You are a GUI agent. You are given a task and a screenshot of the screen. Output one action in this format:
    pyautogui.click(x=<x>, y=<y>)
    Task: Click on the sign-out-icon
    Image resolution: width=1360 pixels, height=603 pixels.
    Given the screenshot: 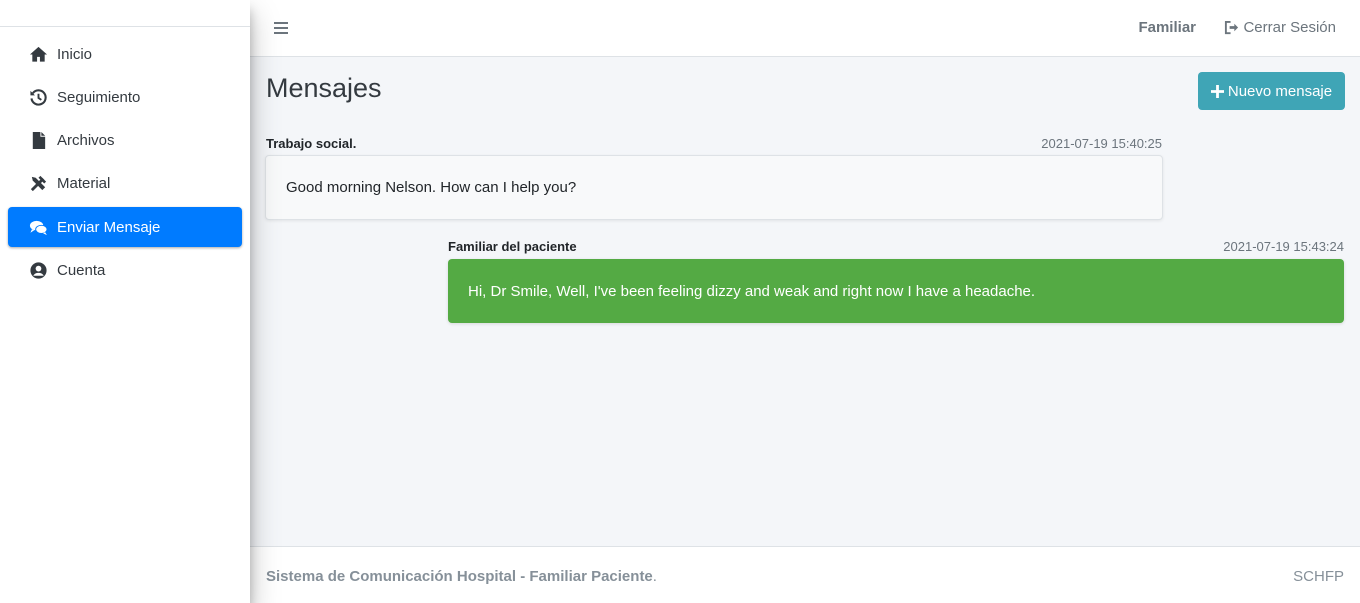 What is the action you would take?
    pyautogui.click(x=1232, y=27)
    